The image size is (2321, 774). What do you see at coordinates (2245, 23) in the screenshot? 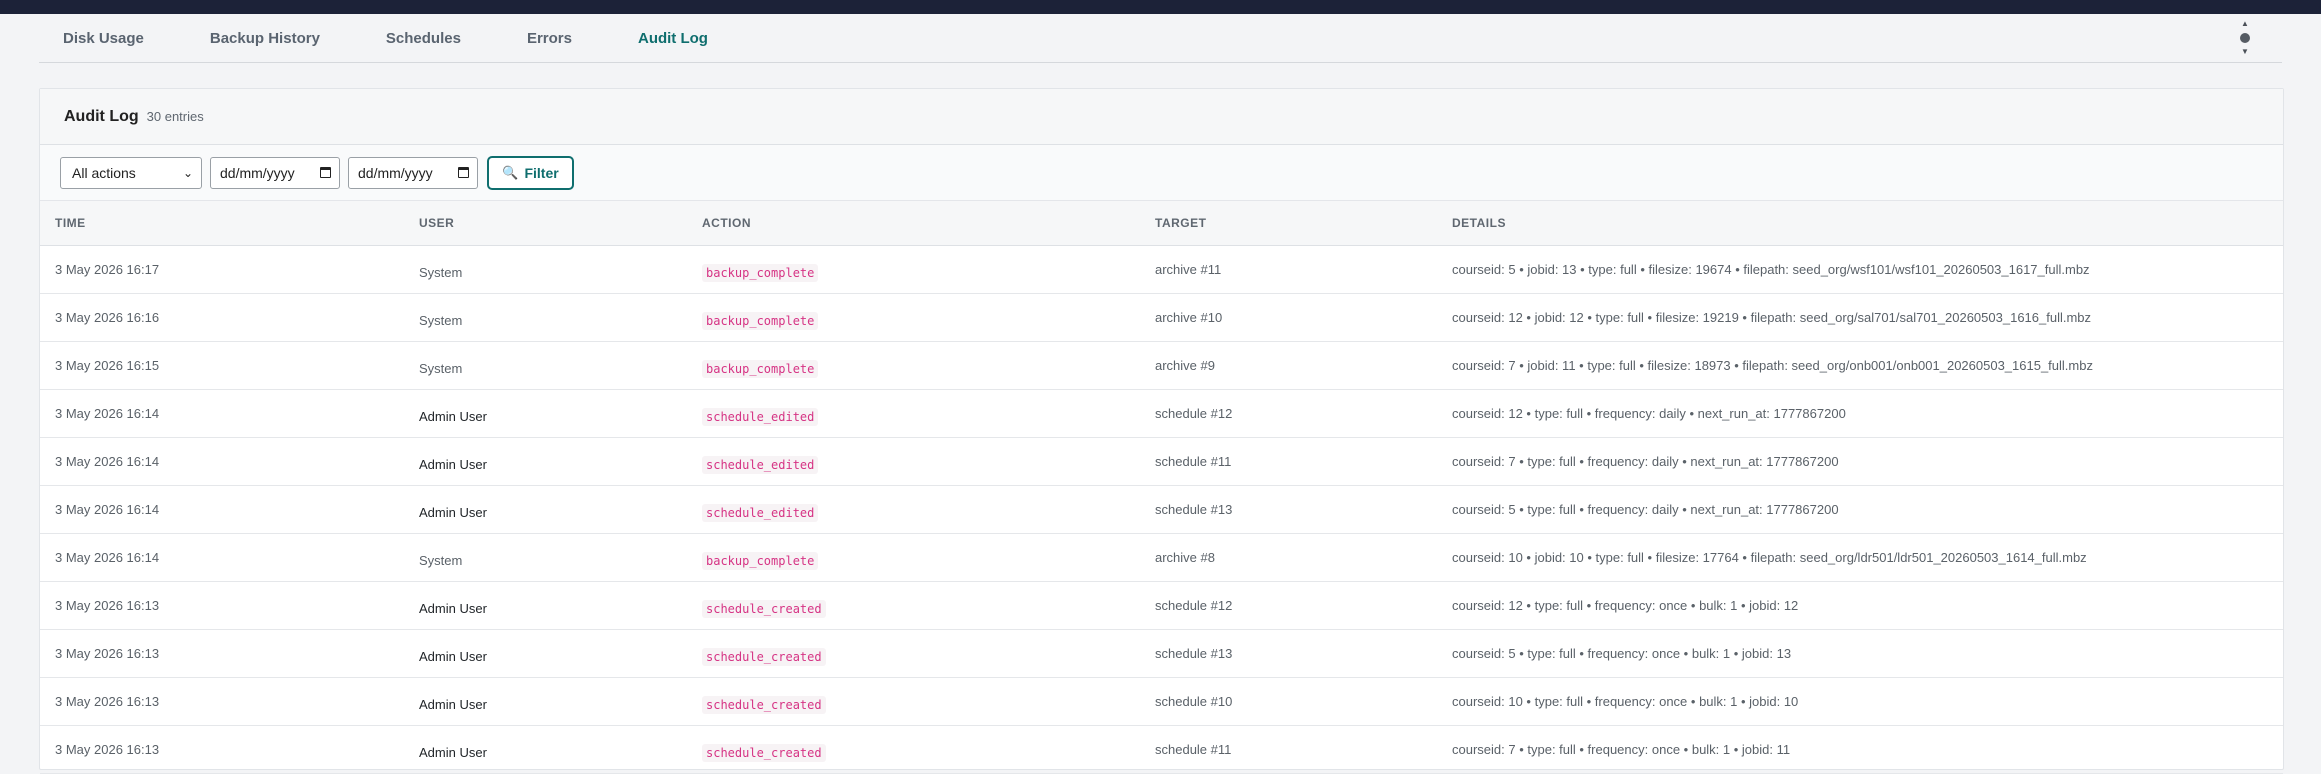
I see `caret-up-icon: ▲` at bounding box center [2245, 23].